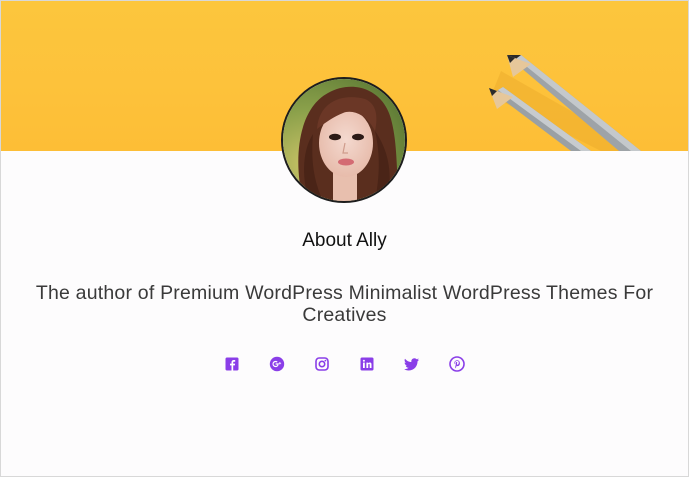 The image size is (689, 477). I want to click on facebook-icon, so click(232, 364).